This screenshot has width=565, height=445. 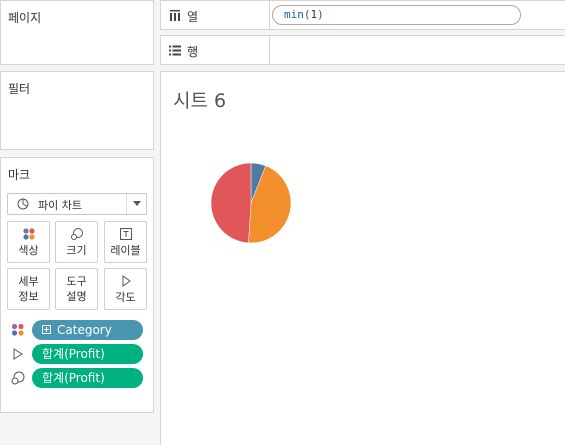 What do you see at coordinates (193, 17) in the screenshot?
I see `columns-shelf-label: 열` at bounding box center [193, 17].